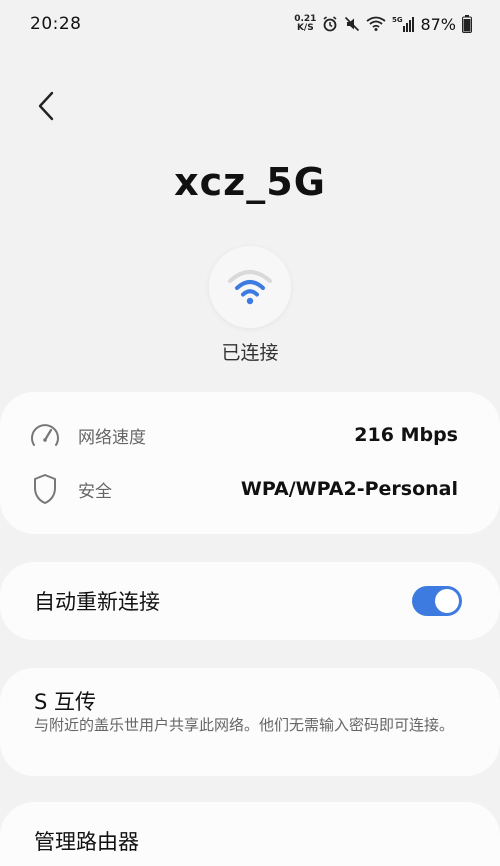 This screenshot has width=500, height=866. I want to click on mute-icon, so click(352, 24).